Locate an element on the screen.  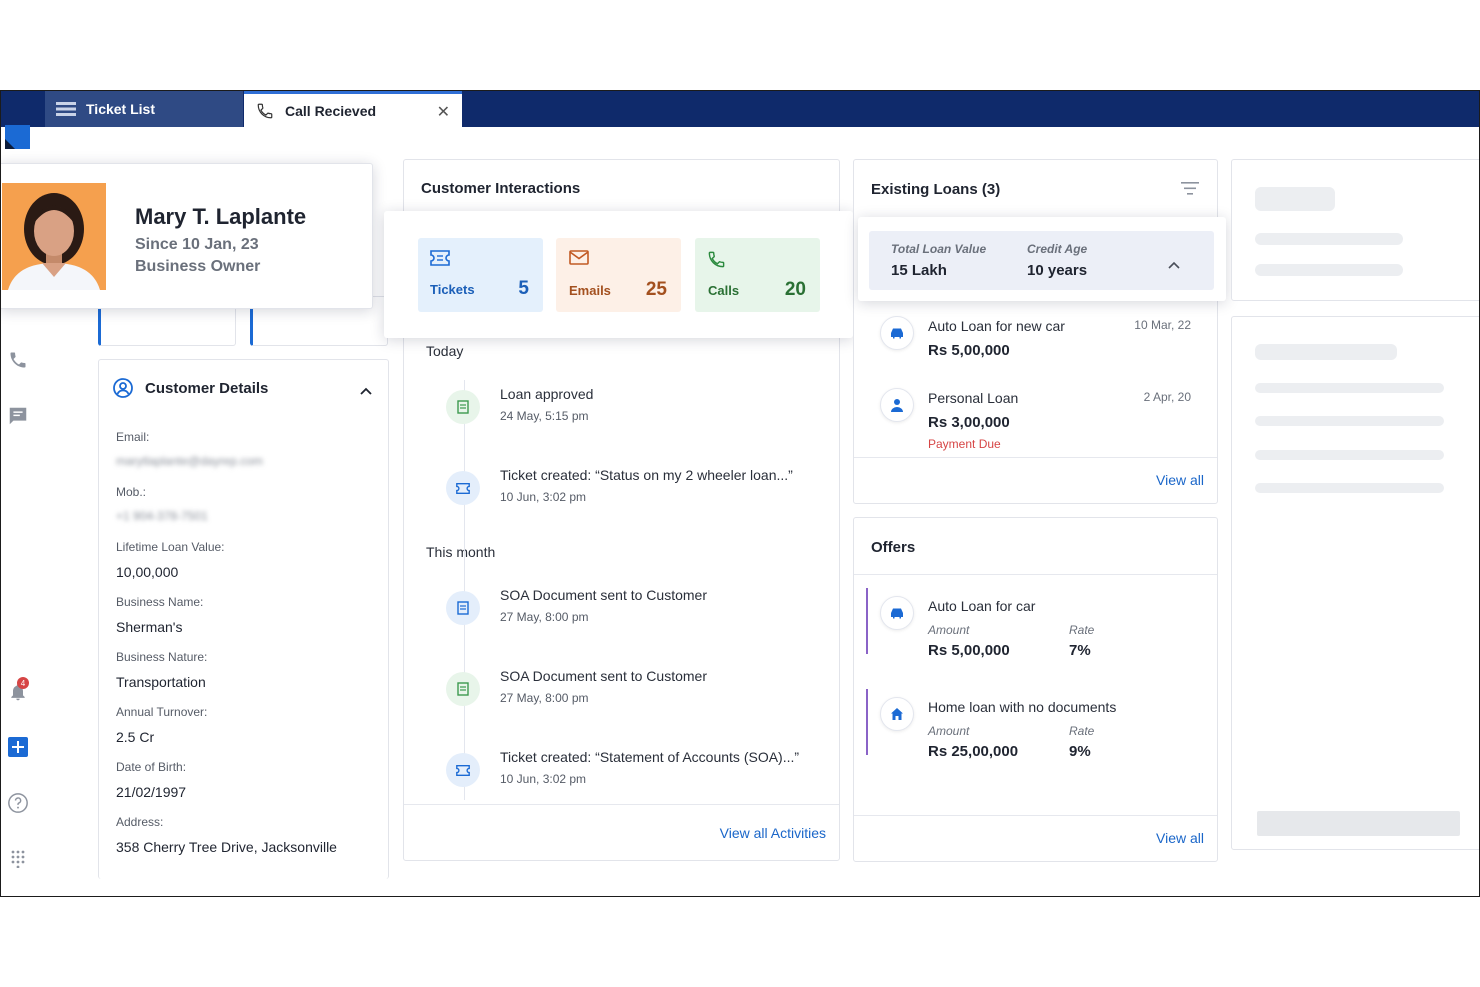
person-icon is located at coordinates (897, 405).